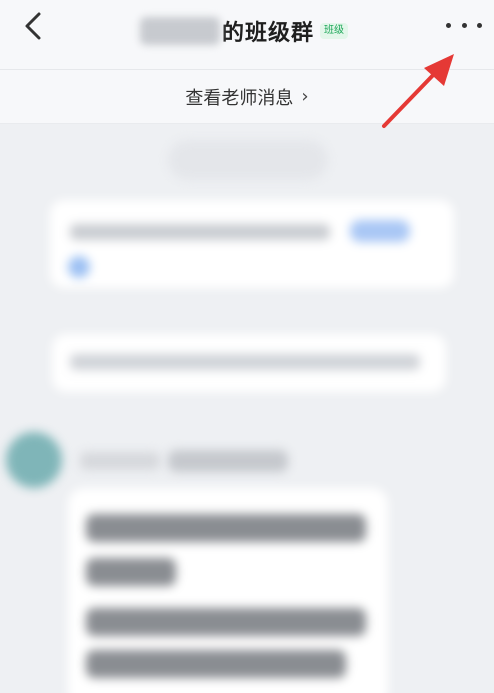  I want to click on blurred-notice-card, so click(249, 363).